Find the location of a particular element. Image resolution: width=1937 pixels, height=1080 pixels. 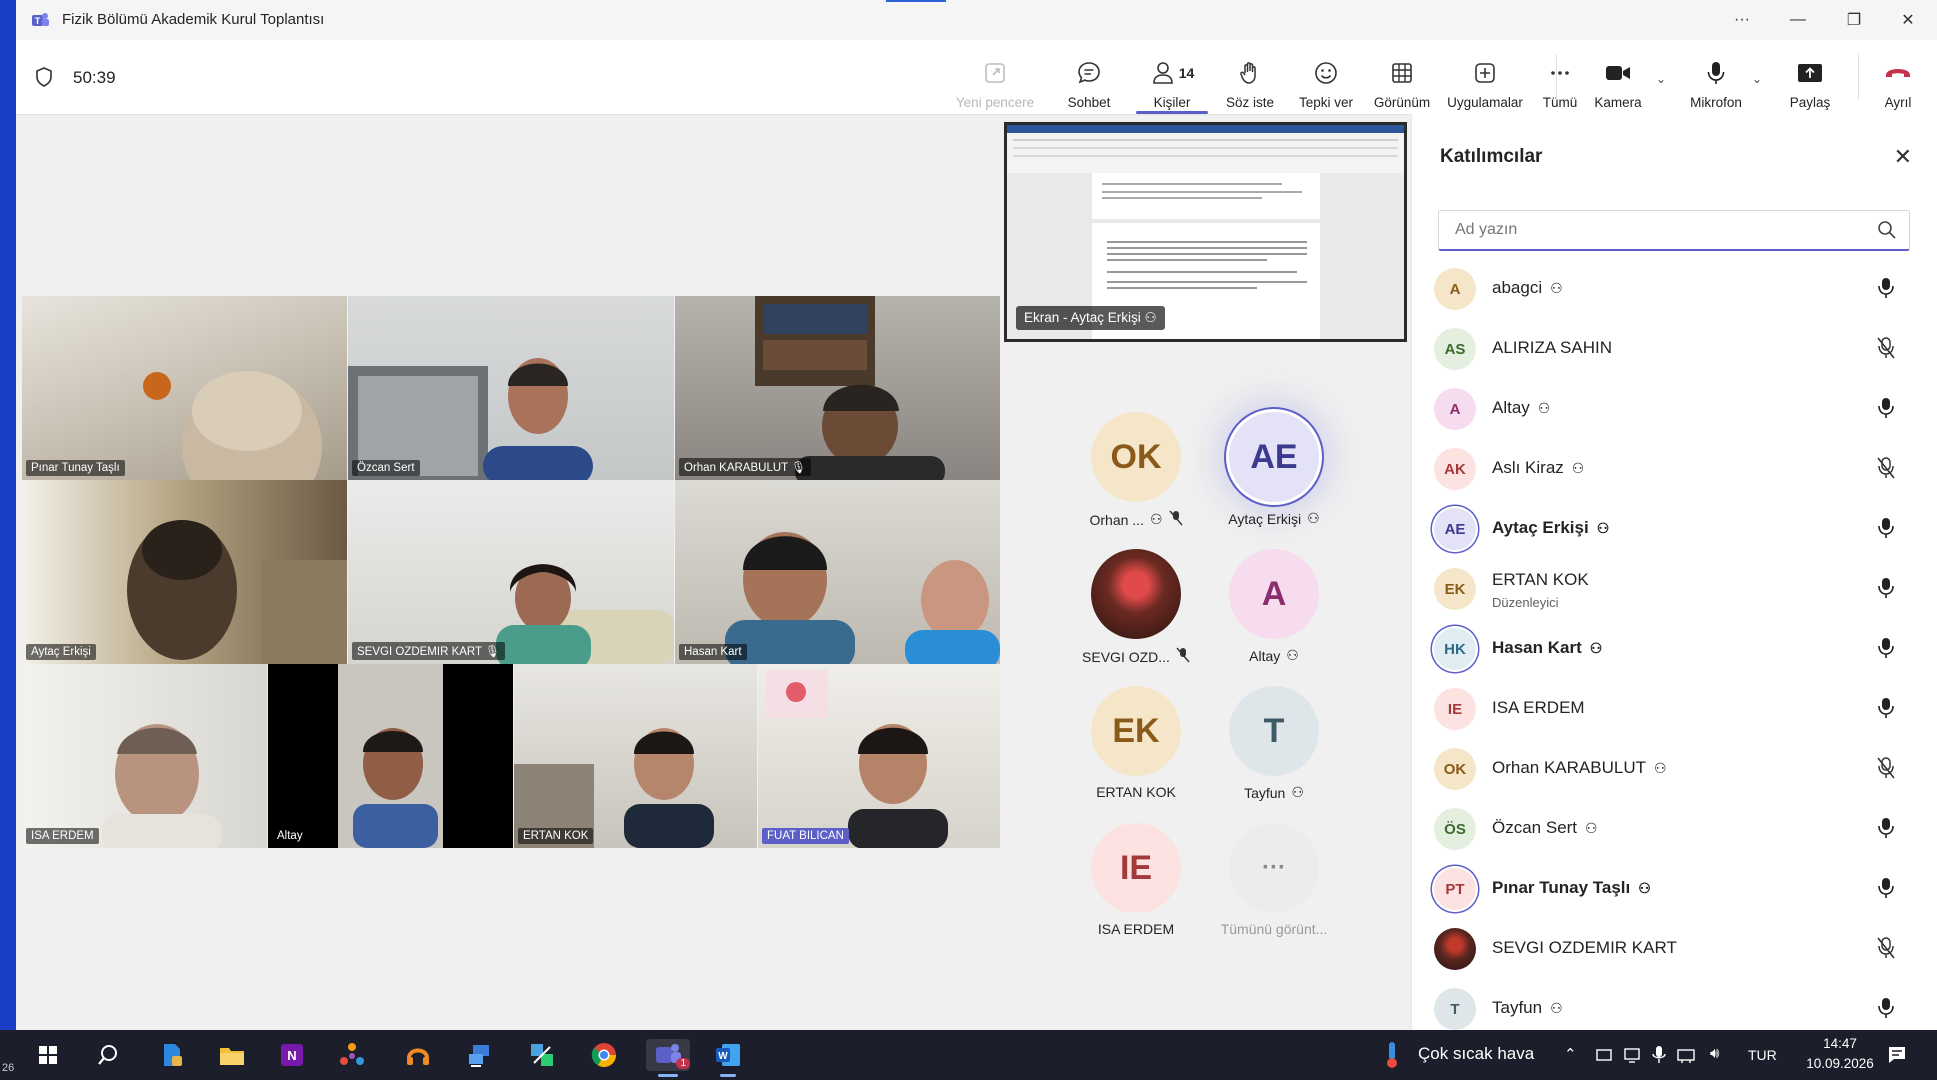

start-button is located at coordinates (48, 1055).